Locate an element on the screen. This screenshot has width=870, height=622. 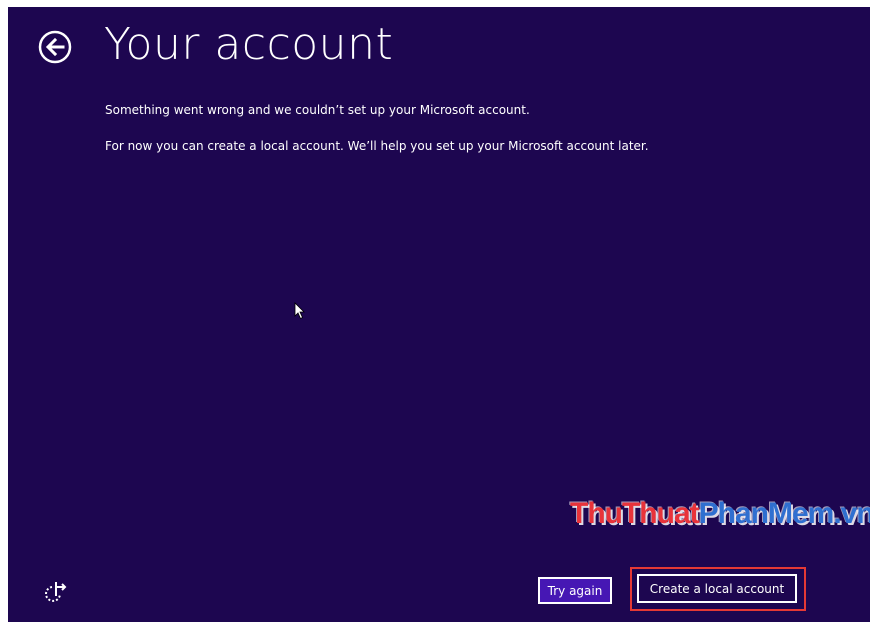
page-title: Your account is located at coordinates (249, 44).